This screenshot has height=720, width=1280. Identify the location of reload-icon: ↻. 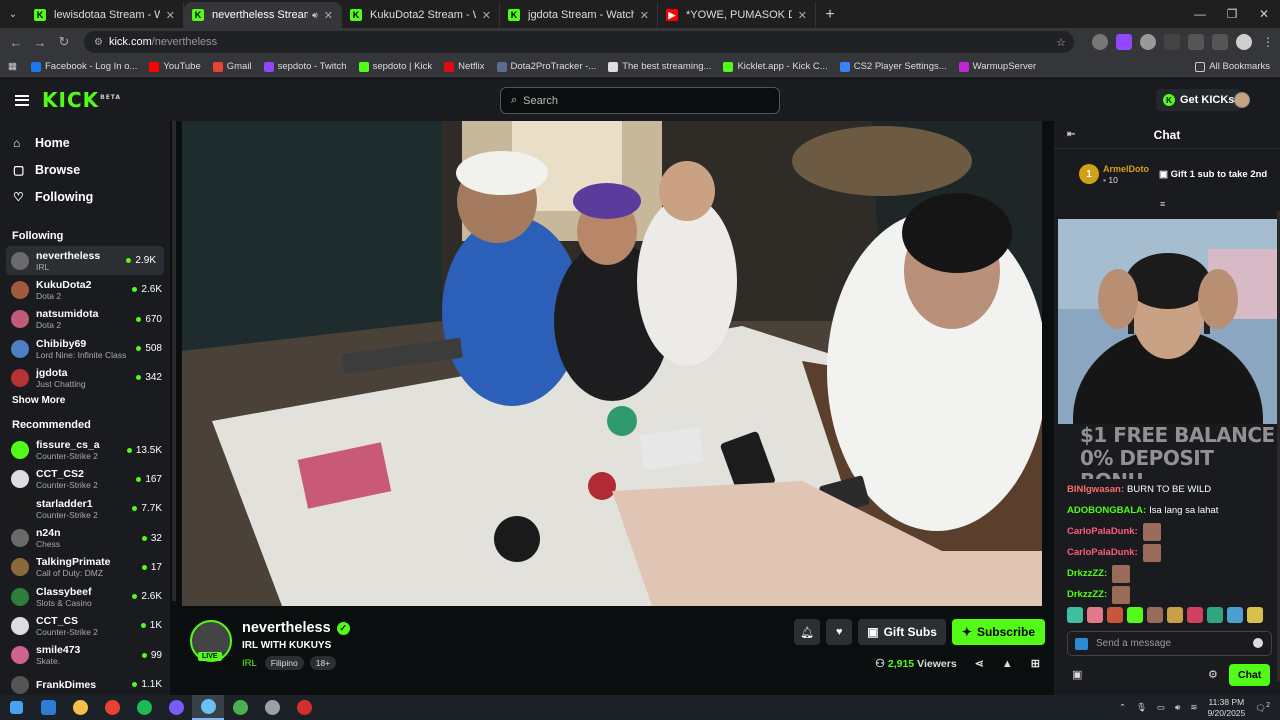
(64, 42).